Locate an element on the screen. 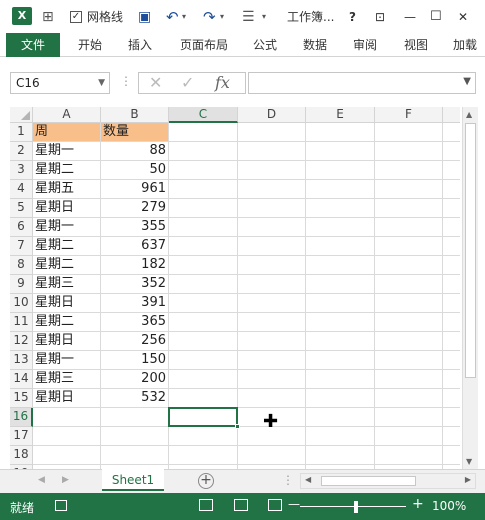  table-cell: 279 is located at coordinates (135, 208).